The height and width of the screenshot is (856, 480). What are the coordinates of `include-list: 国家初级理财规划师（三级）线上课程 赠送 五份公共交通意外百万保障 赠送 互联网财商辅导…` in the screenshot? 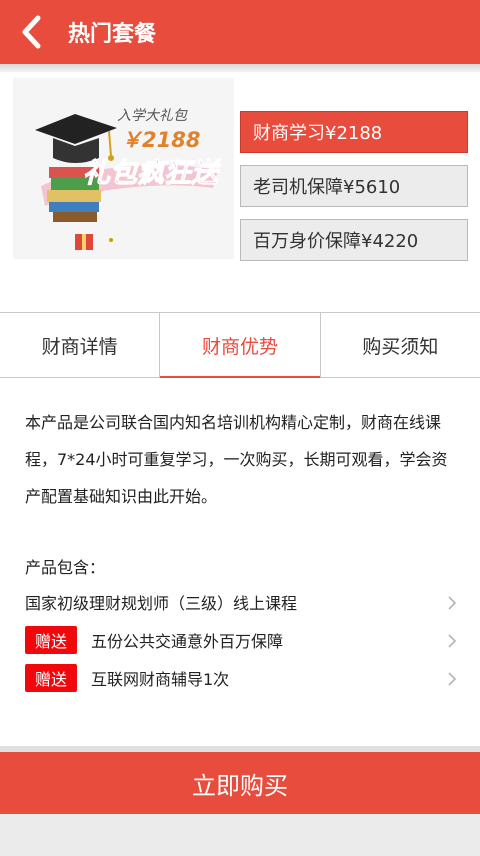 It's located at (245, 640).